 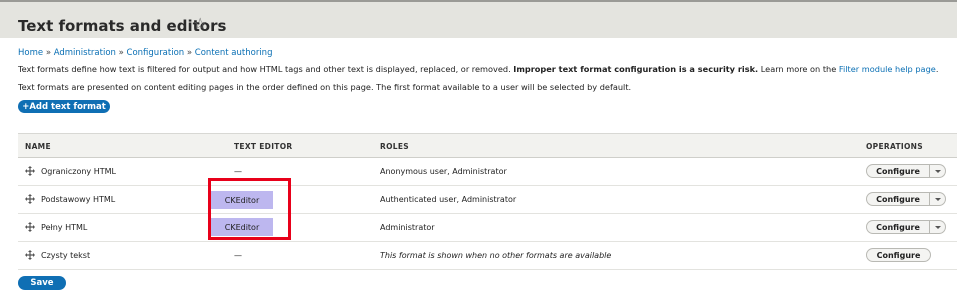 What do you see at coordinates (263, 146) in the screenshot?
I see `column-header-text-editor: TEXT EDITOR` at bounding box center [263, 146].